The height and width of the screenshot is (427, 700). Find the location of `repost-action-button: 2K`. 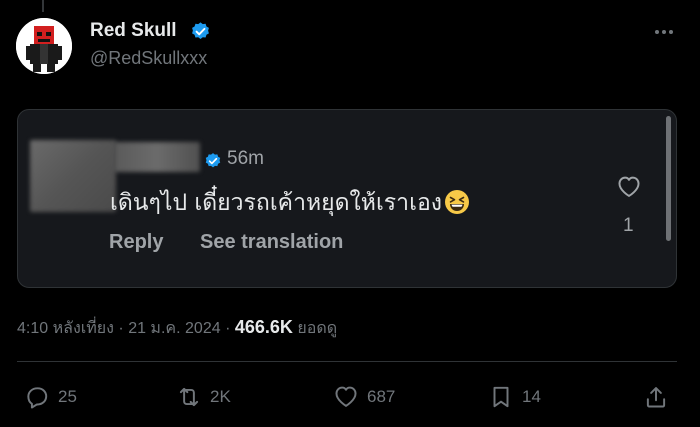

repost-action-button: 2K is located at coordinates (203, 397).